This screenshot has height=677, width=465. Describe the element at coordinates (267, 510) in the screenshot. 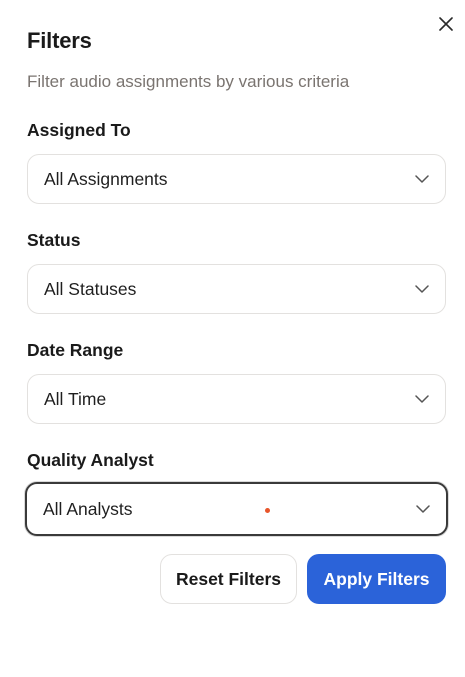

I see `cursor-indicator-dot` at that location.